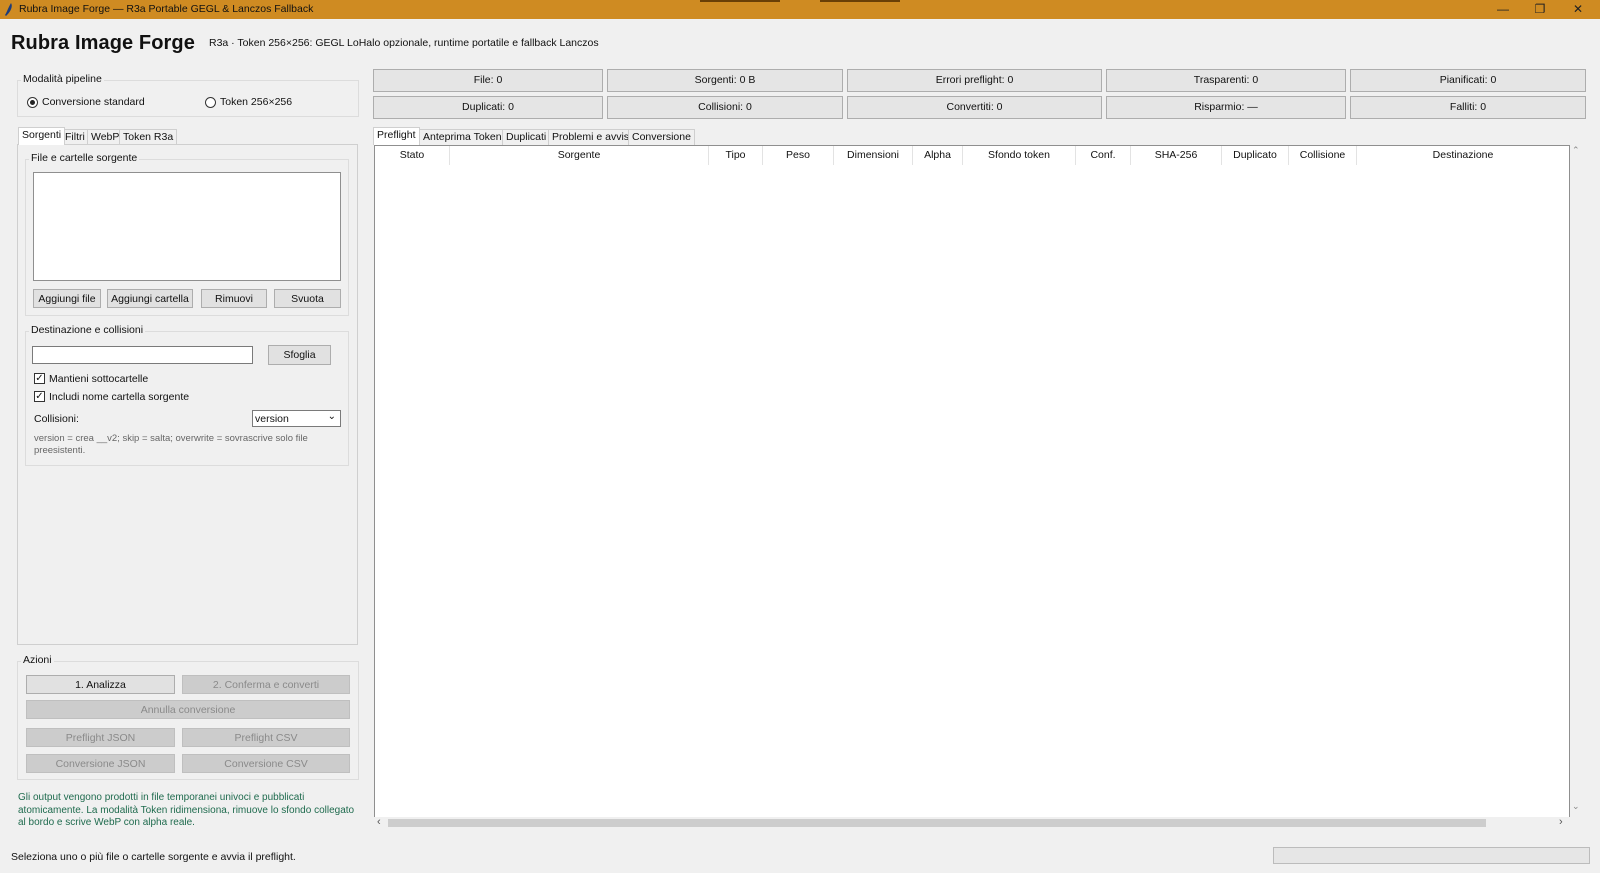 This screenshot has height=873, width=1600. Describe the element at coordinates (142, 355) in the screenshot. I see `destination-path-input` at that location.